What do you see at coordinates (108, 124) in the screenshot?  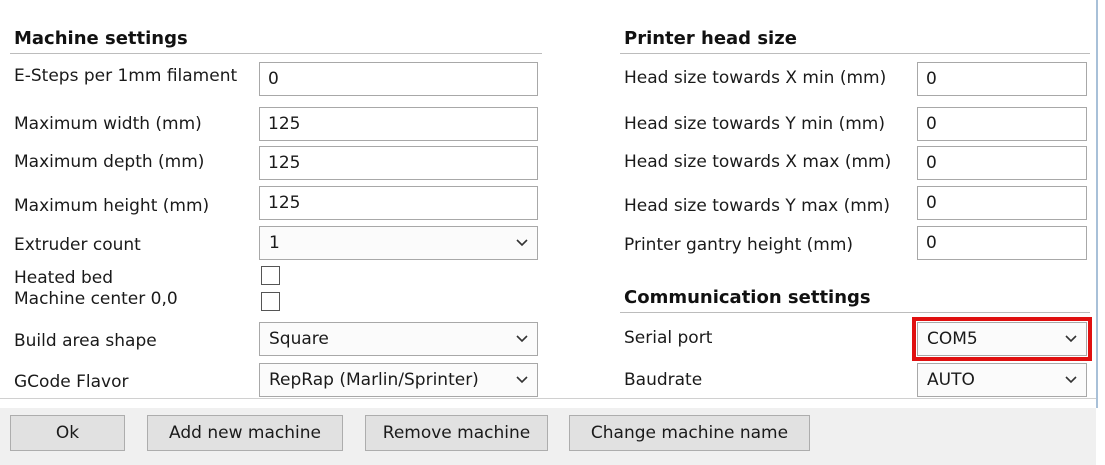 I see `max-width-label: Maximum width (mm)` at bounding box center [108, 124].